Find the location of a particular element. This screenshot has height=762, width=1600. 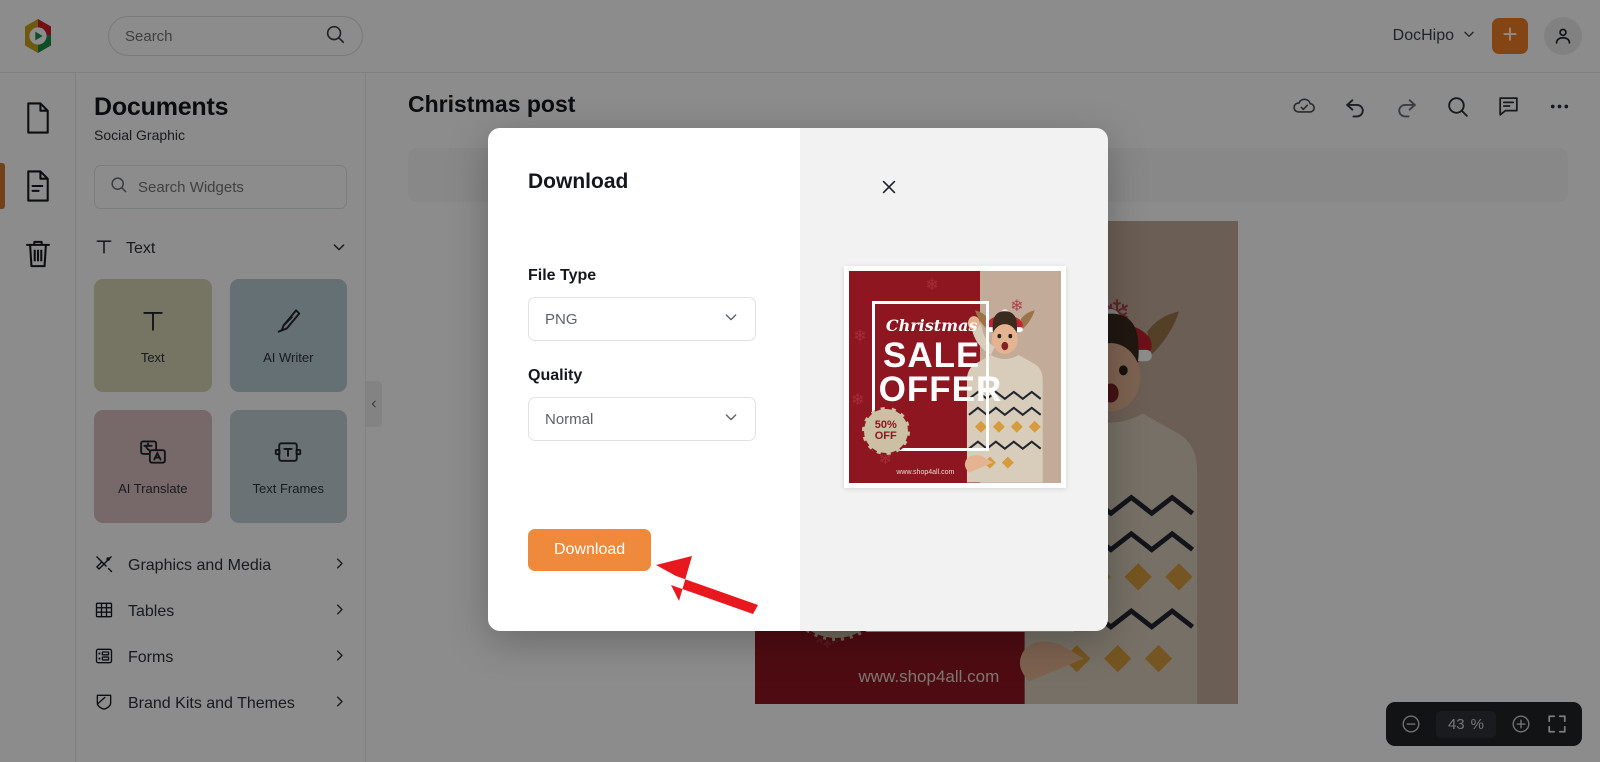

file-type-value: PNG is located at coordinates (561, 319).